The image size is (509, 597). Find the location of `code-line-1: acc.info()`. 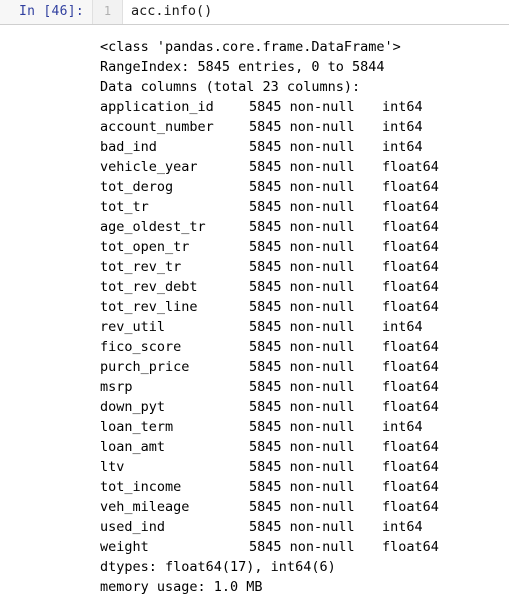

code-line-1: acc.info() is located at coordinates (172, 11).